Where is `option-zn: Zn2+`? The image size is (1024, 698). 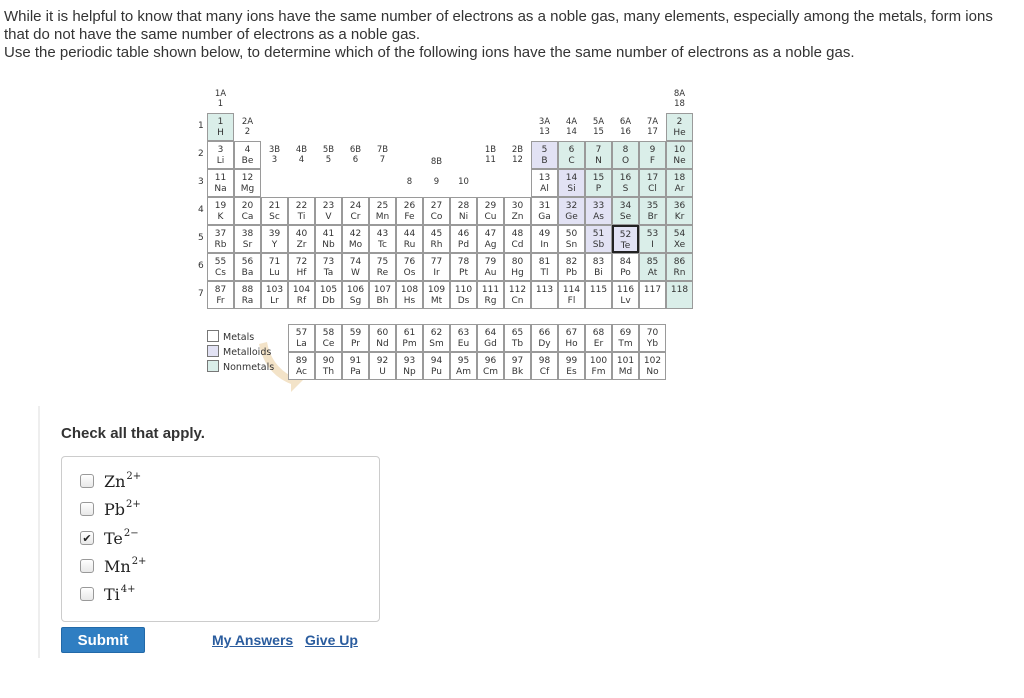
option-zn: Zn2+ is located at coordinates (110, 481).